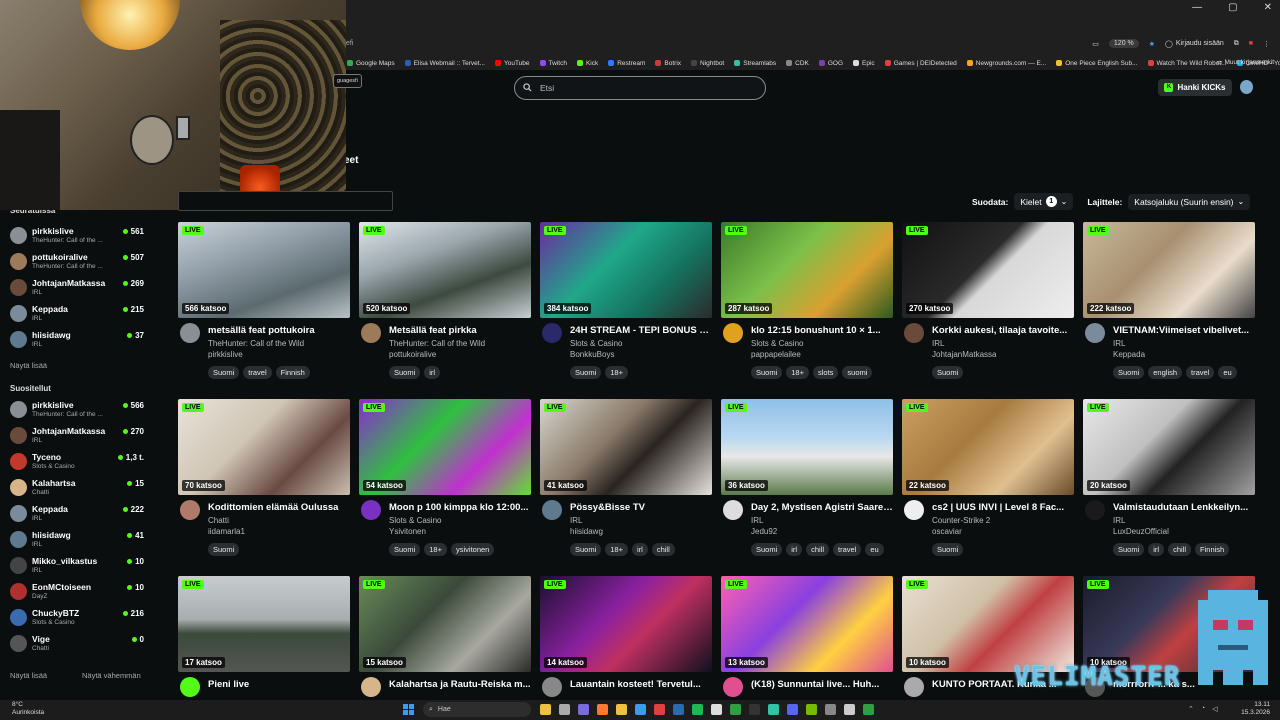  I want to click on get-kicks-button: K Hanki KICKs, so click(1195, 87).